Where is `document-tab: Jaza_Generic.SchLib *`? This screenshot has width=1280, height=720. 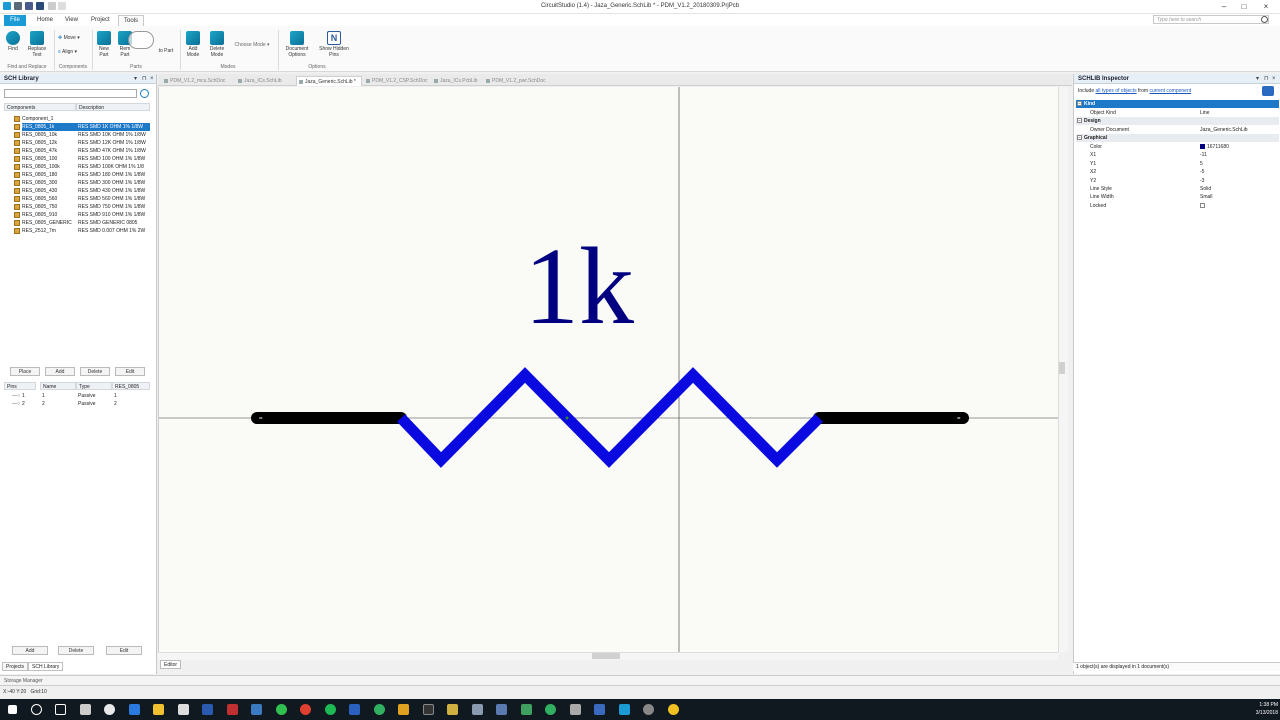 document-tab: Jaza_Generic.SchLib * is located at coordinates (329, 81).